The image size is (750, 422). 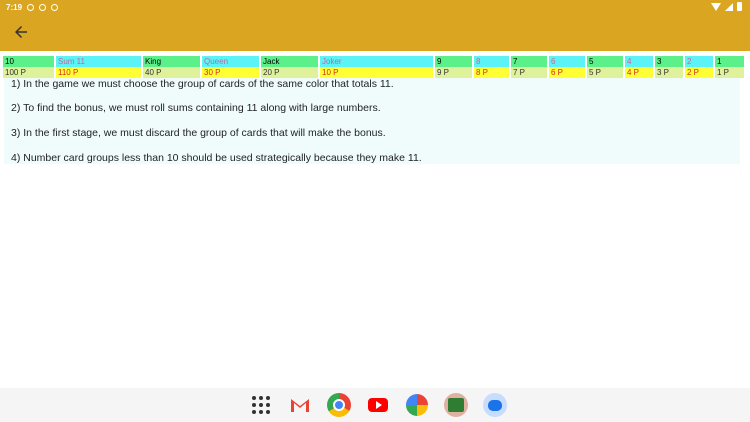 I want to click on points-cell: 110 P, so click(x=98, y=72).